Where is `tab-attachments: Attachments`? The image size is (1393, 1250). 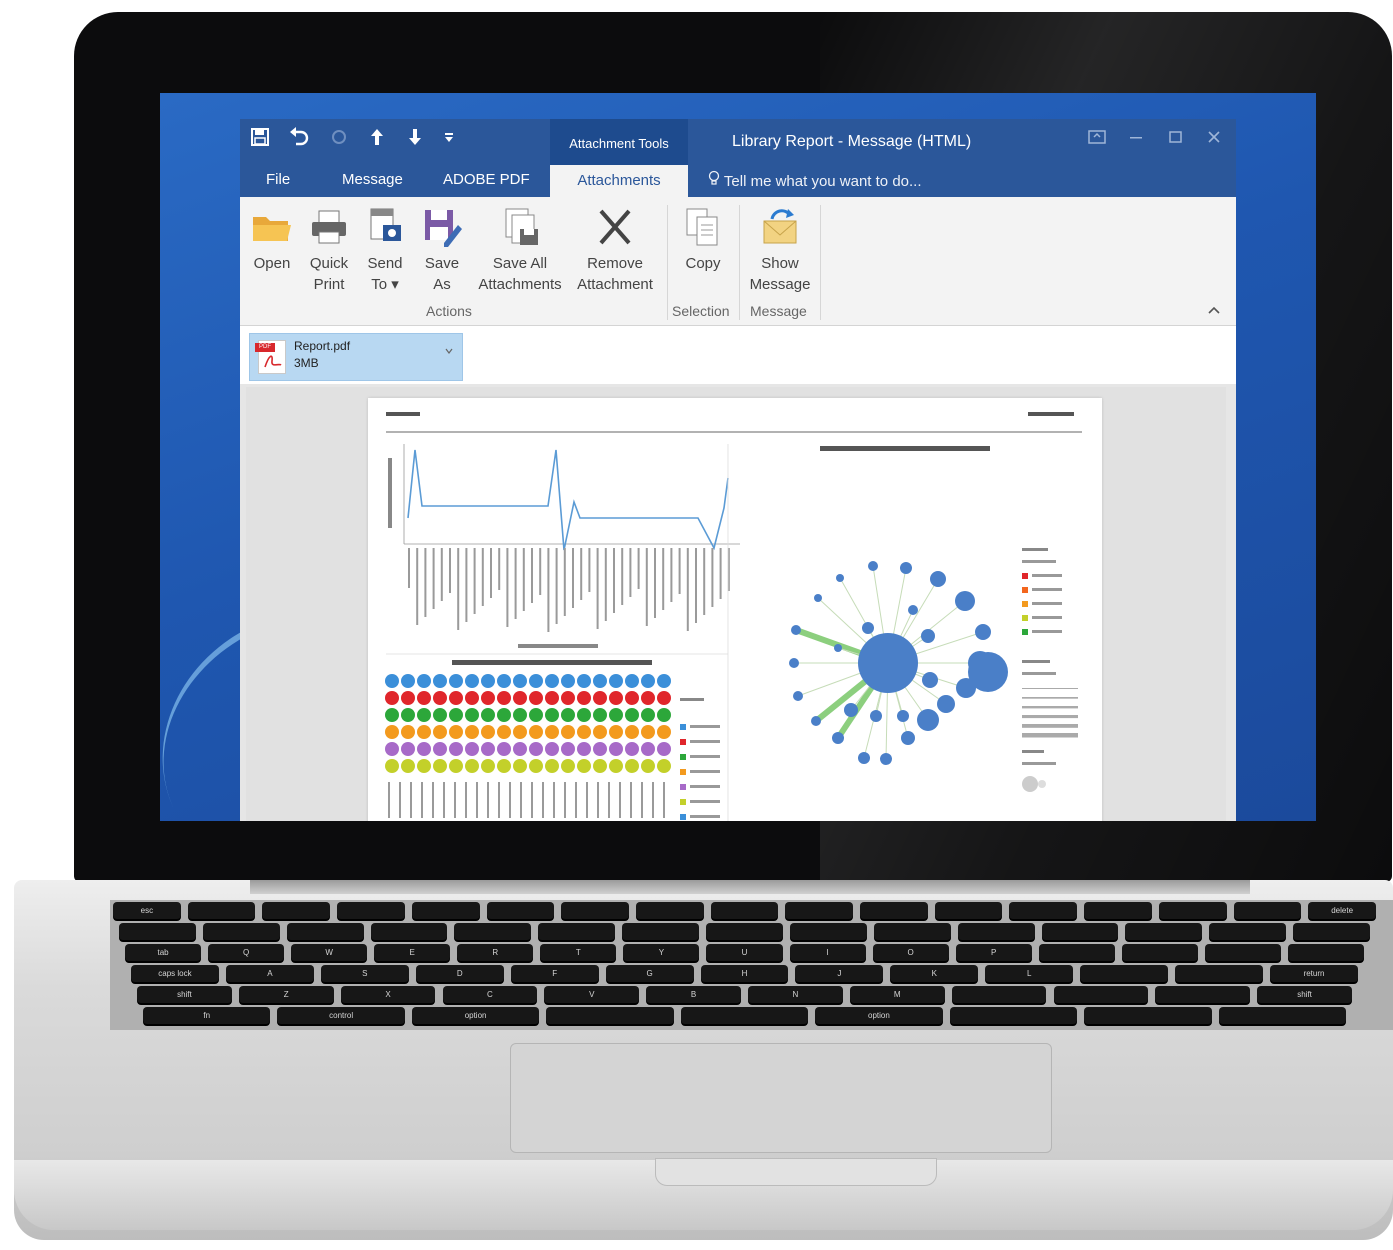
tab-attachments: Attachments is located at coordinates (619, 181).